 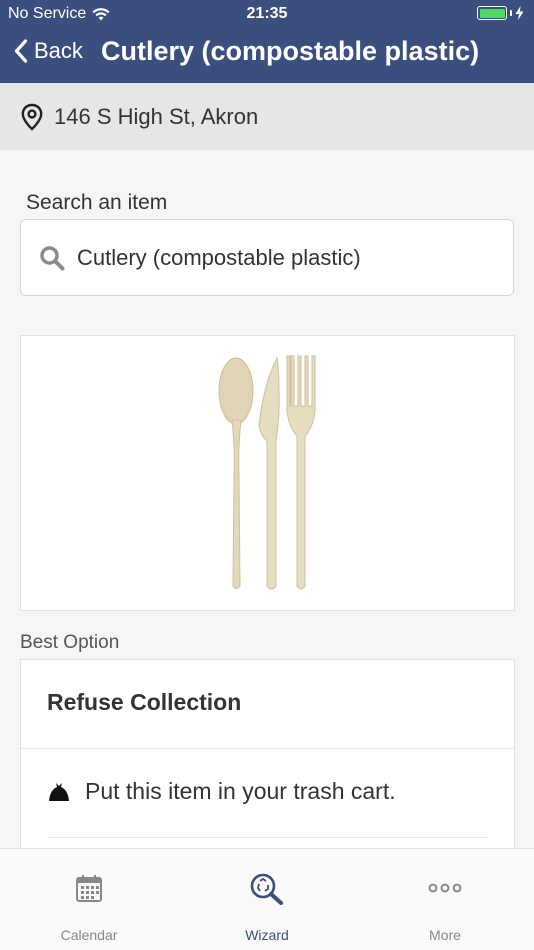 I want to click on option-instruction: Put this item in your trash cart., so click(x=221, y=791).